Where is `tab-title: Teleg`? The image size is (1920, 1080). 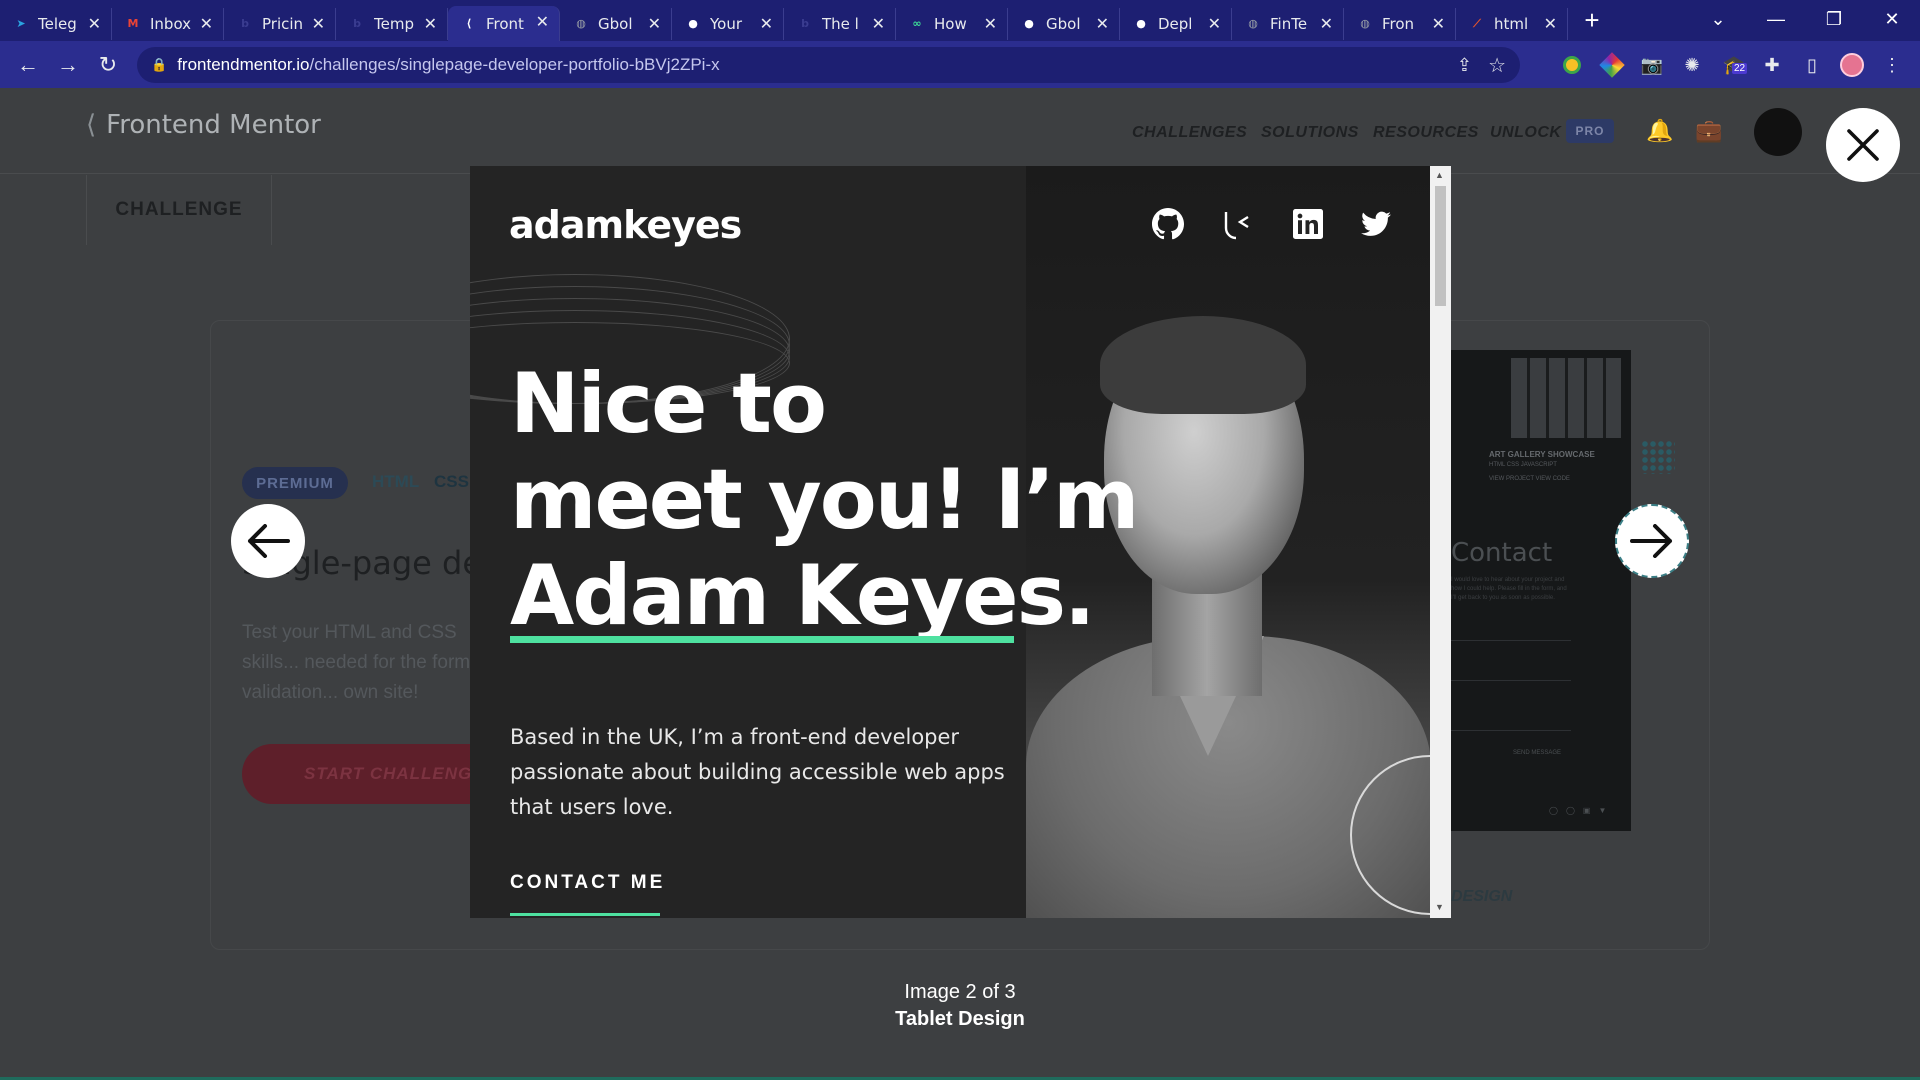 tab-title: Teleg is located at coordinates (57, 23).